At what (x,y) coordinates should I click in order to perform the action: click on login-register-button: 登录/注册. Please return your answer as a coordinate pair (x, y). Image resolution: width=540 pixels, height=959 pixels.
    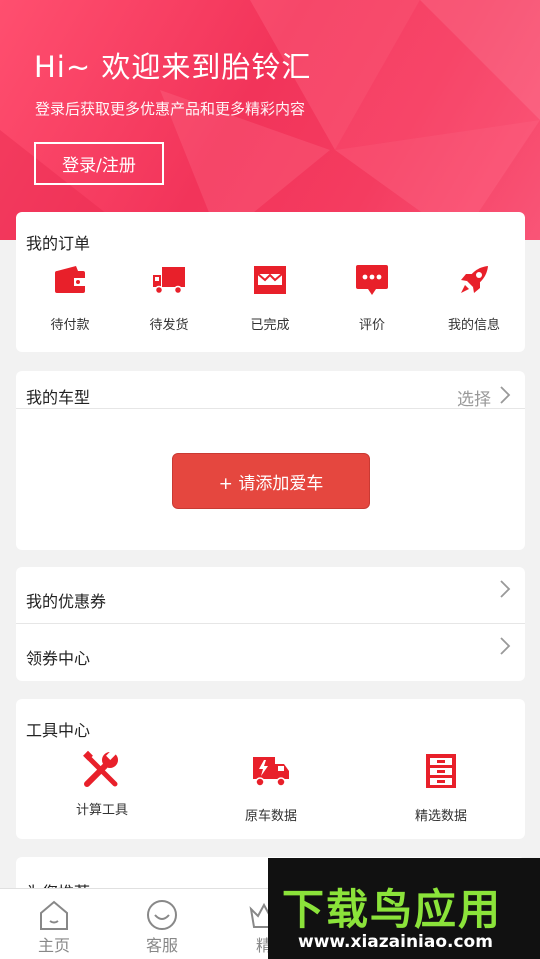
    Looking at the image, I should click on (99, 163).